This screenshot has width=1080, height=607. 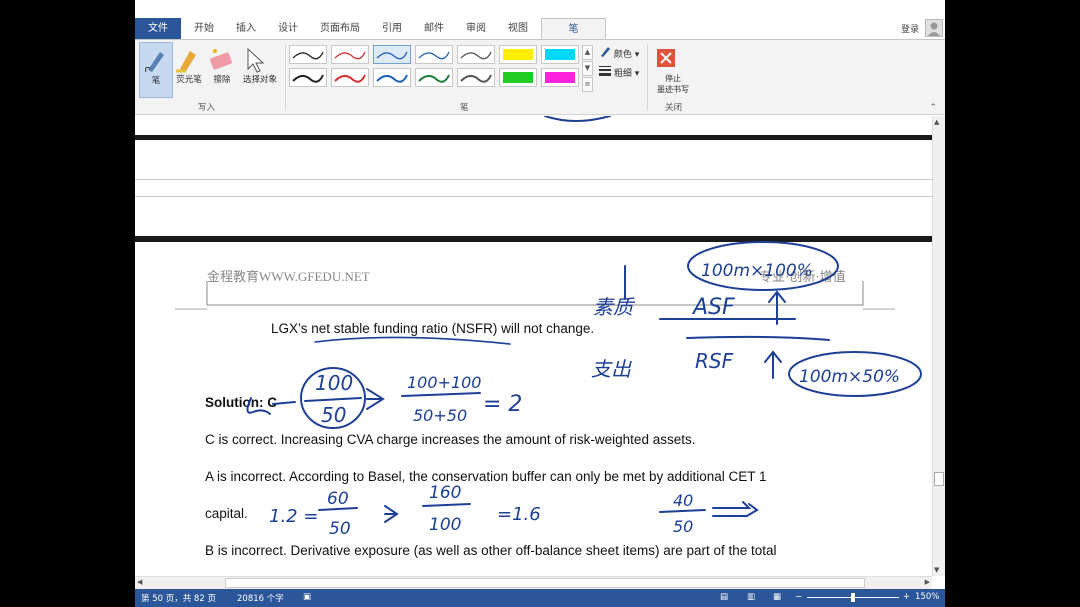 What do you see at coordinates (587, 84) in the screenshot?
I see `gallery-expand: ≡` at bounding box center [587, 84].